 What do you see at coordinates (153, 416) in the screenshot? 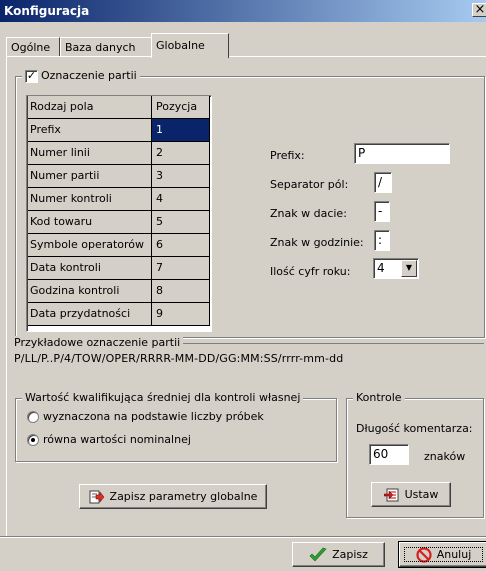
I see `radio-label: wyznaczona na podstawie liczby próbek` at bounding box center [153, 416].